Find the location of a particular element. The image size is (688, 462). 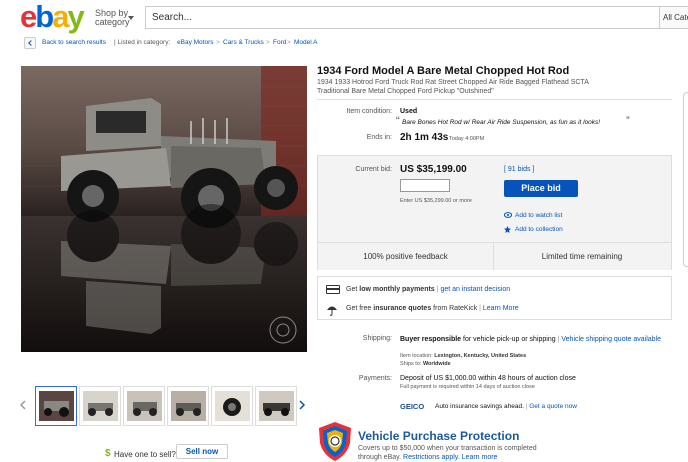

crumb-model-a: Model A is located at coordinates (306, 43).